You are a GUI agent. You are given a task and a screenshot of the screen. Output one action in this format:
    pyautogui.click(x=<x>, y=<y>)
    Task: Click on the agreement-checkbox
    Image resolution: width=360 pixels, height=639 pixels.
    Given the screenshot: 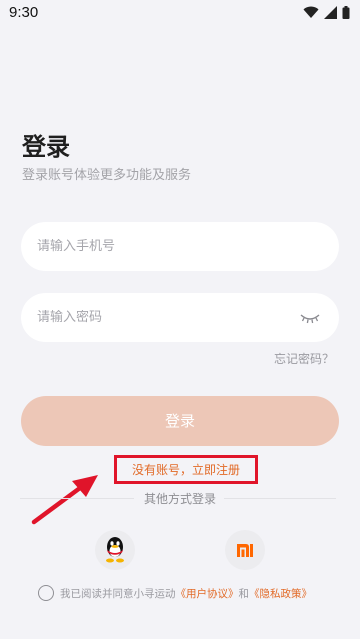 What is the action you would take?
    pyautogui.click(x=46, y=593)
    